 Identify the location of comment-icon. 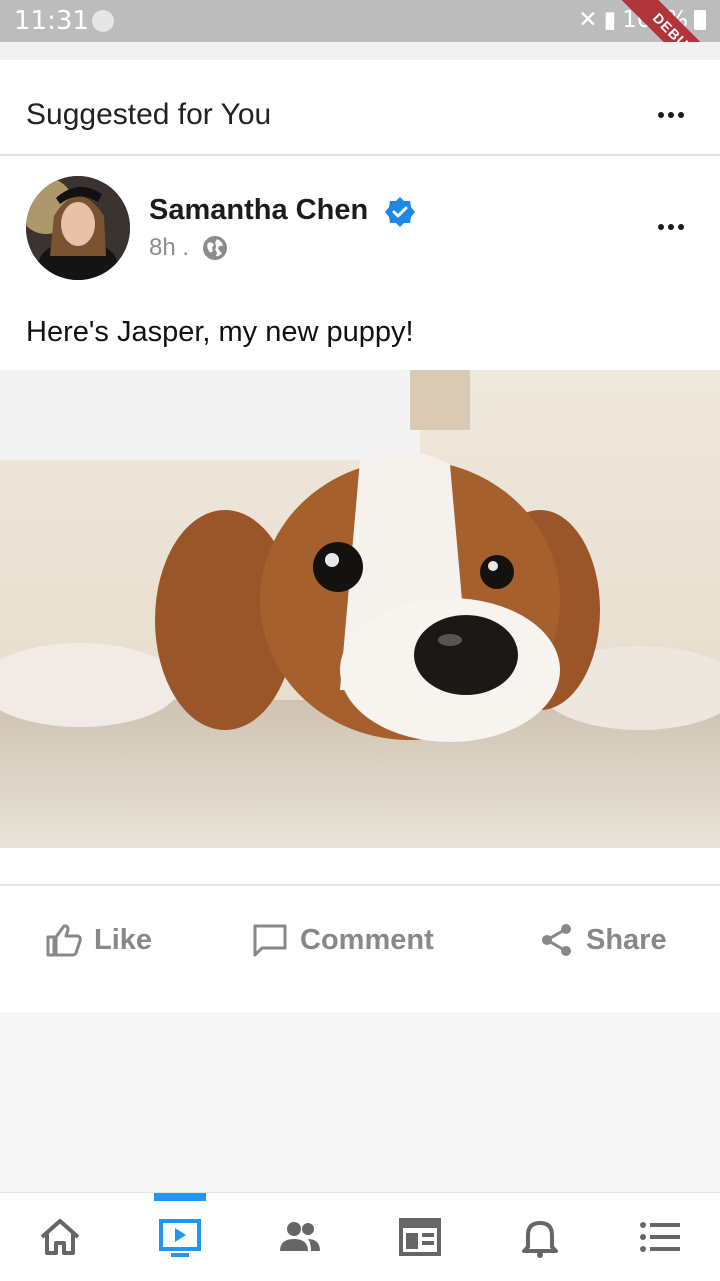
(270, 940).